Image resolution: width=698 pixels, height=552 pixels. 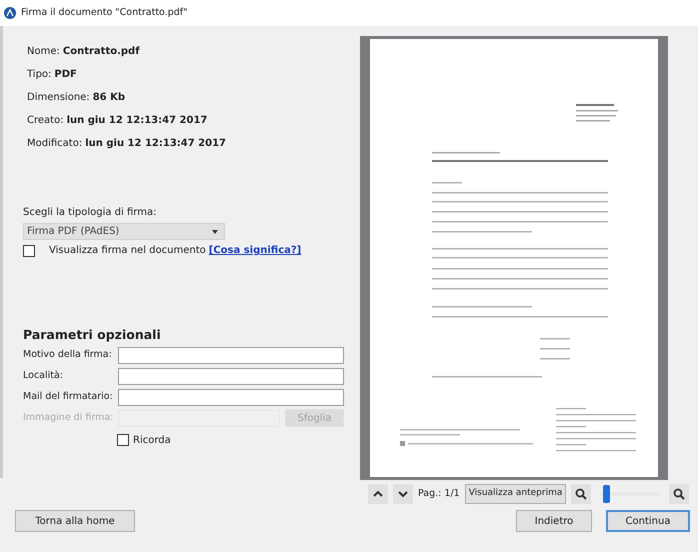 I want to click on dialog-button: Indietro, so click(x=554, y=521).